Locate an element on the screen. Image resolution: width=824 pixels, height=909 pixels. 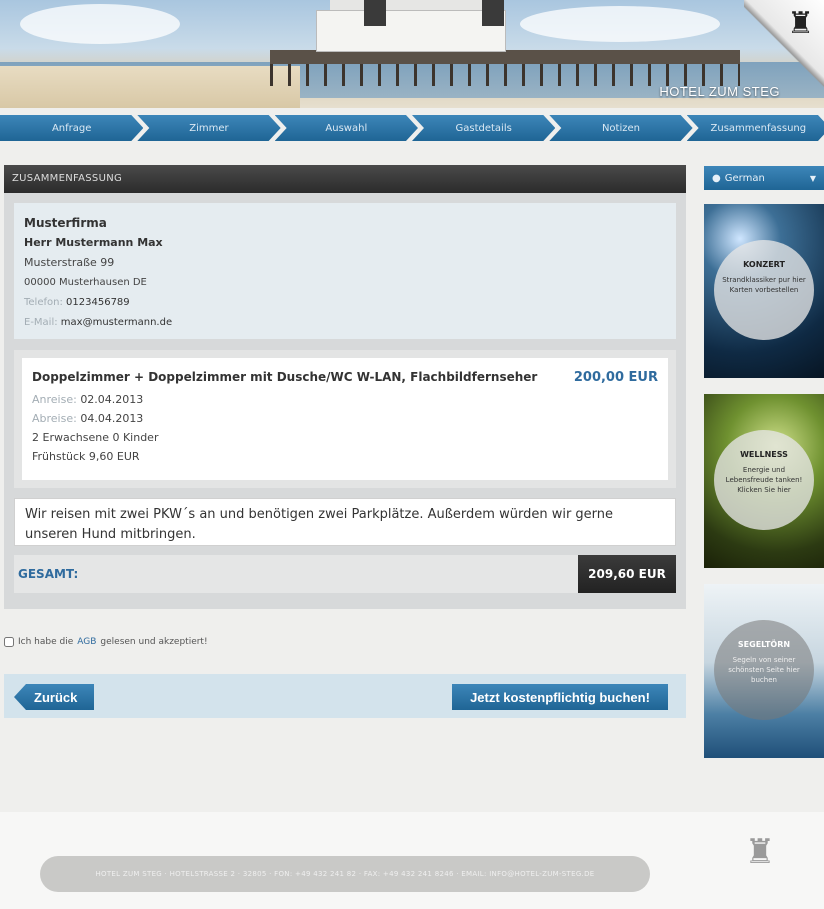
guests-line: 2 Erwachsene 0 Kinder is located at coordinates (95, 437).